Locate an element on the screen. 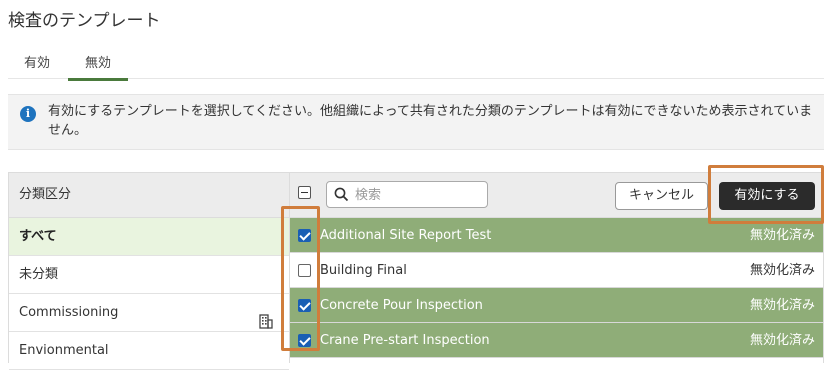 This screenshot has height=370, width=838. info-icon: i is located at coordinates (28, 114).